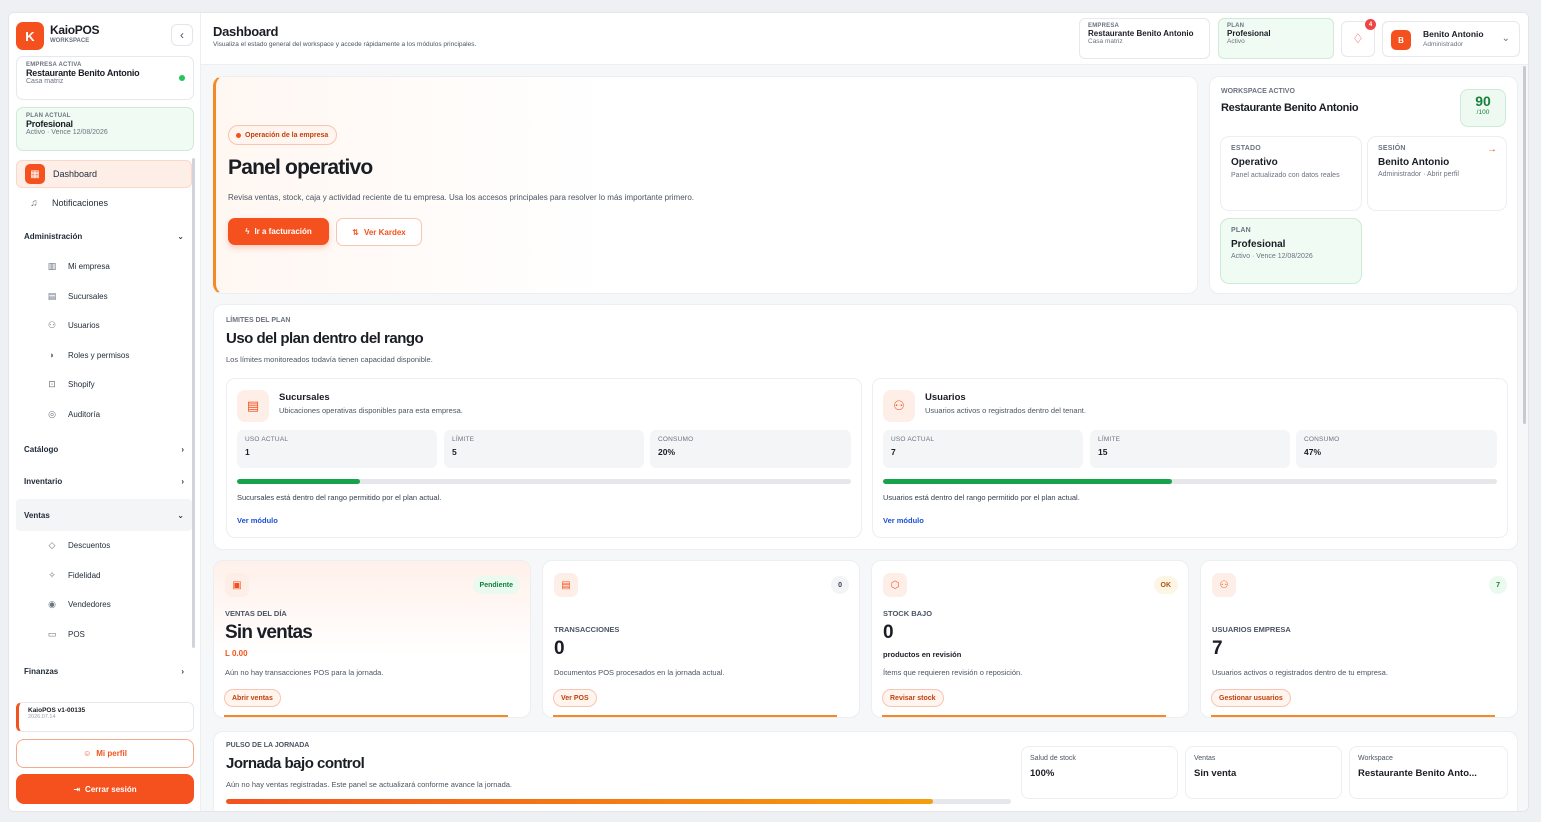  Describe the element at coordinates (52, 574) in the screenshot. I see `sparkles-icon: ✧` at that location.